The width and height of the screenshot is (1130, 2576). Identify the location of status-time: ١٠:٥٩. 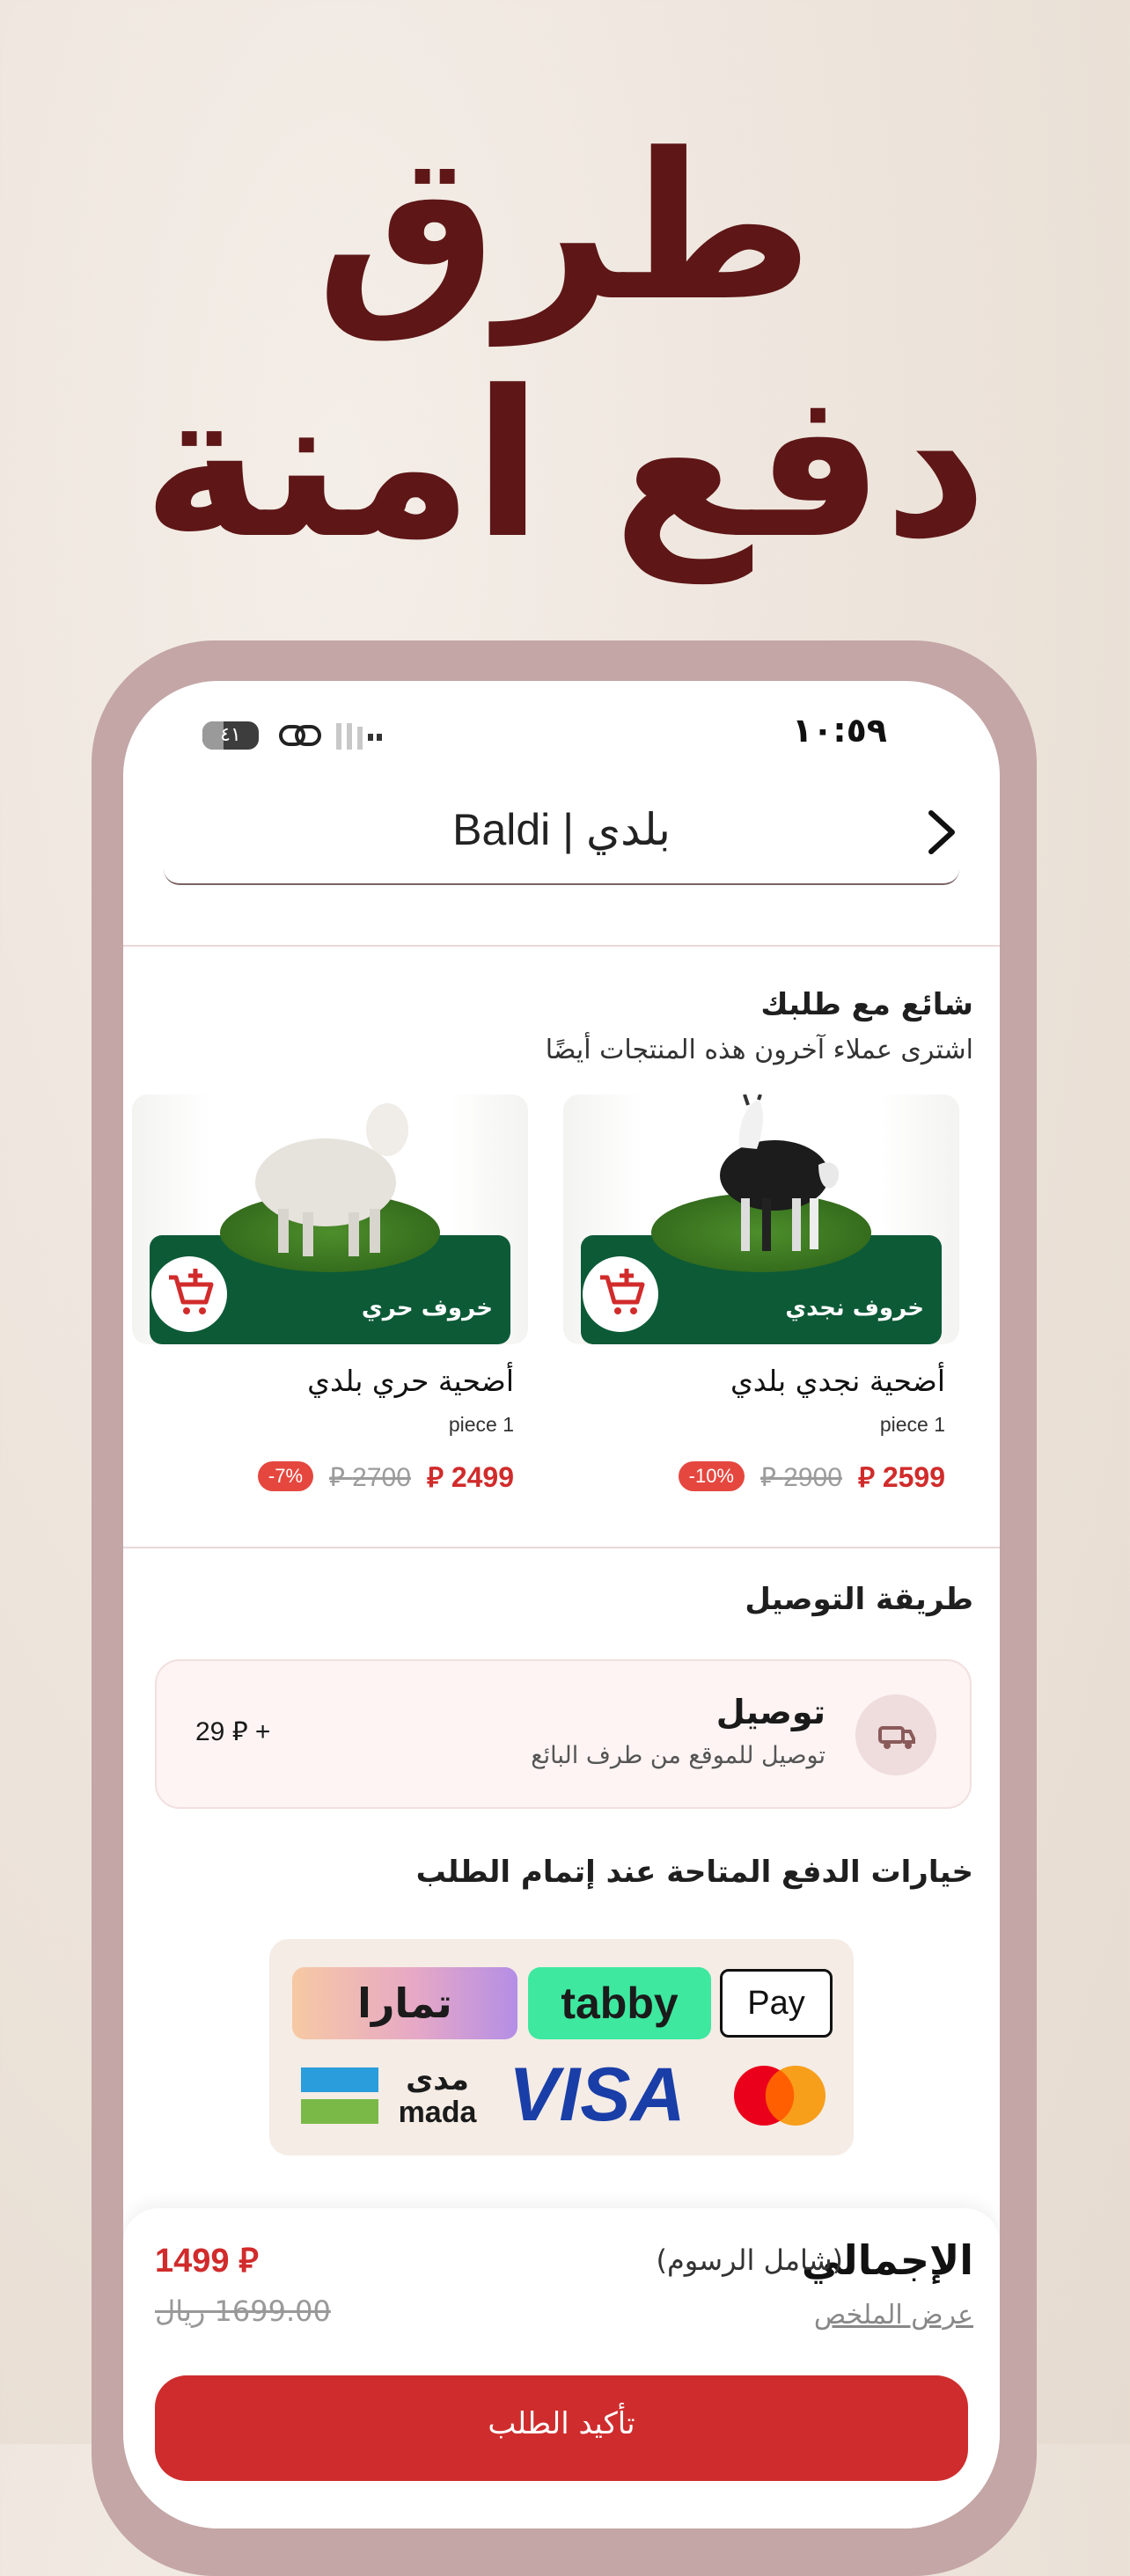
(839, 730).